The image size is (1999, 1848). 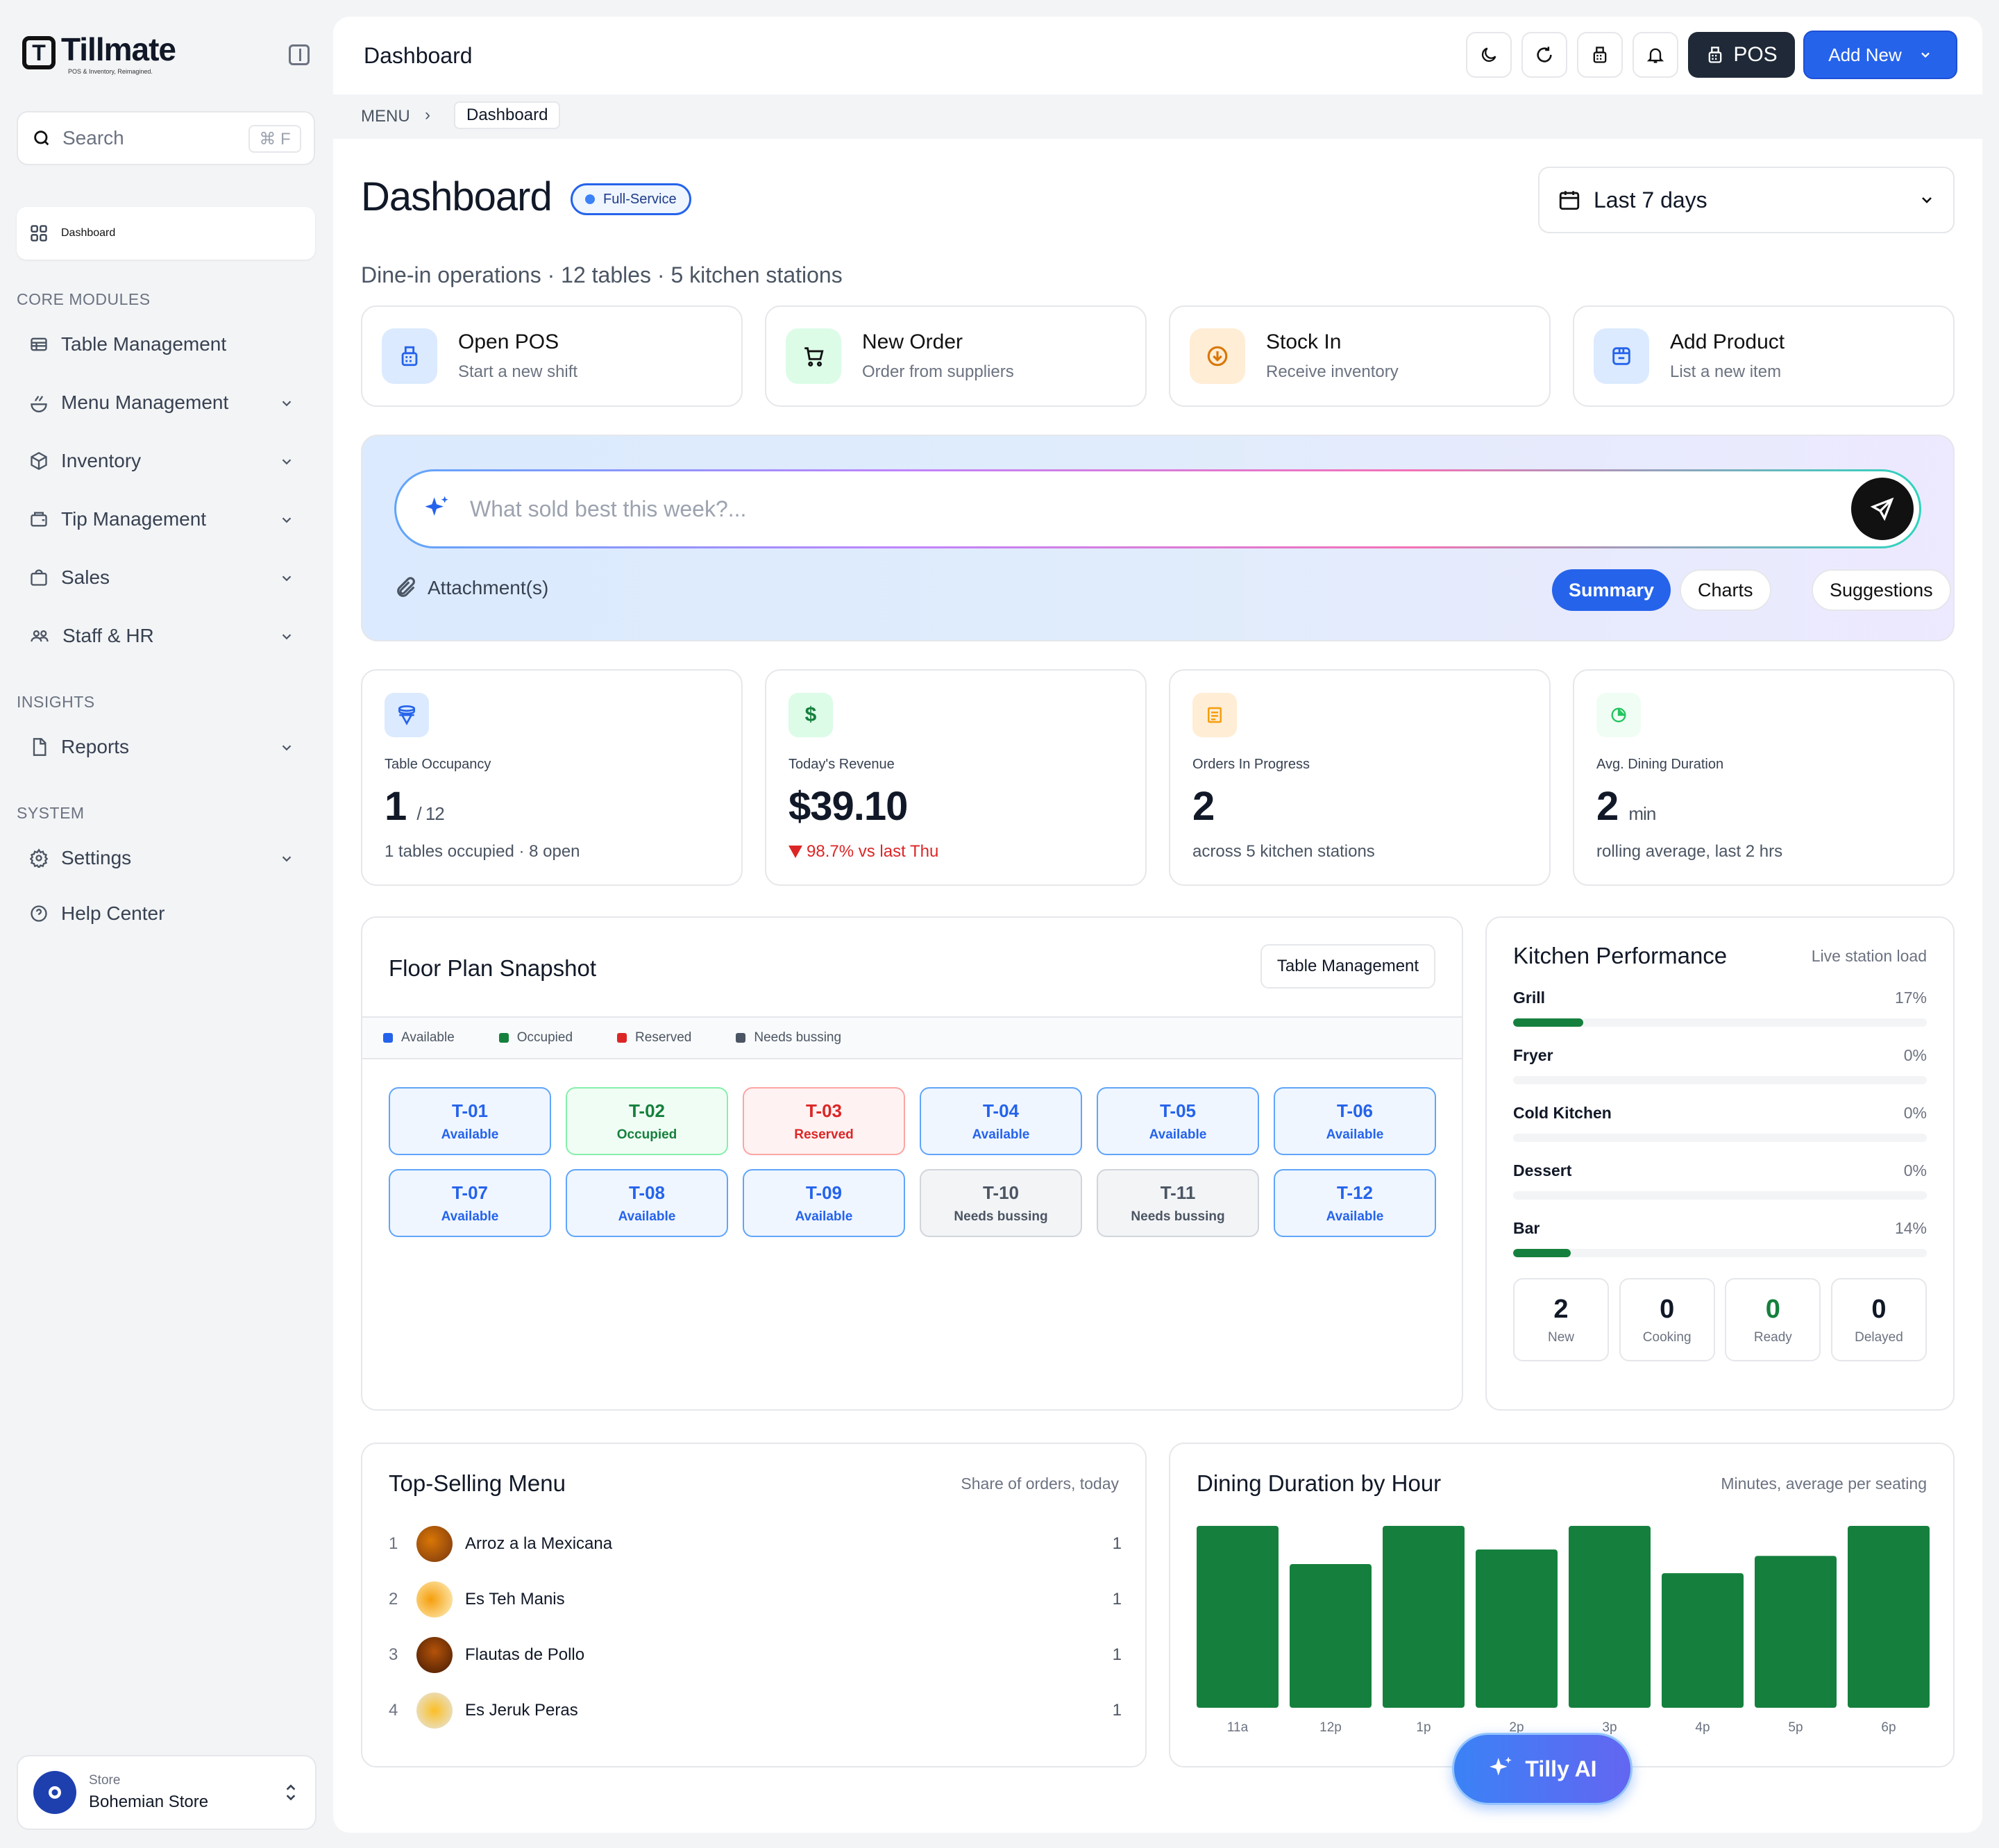 What do you see at coordinates (1651, 199) in the screenshot?
I see `date-range-value: Last 7 days` at bounding box center [1651, 199].